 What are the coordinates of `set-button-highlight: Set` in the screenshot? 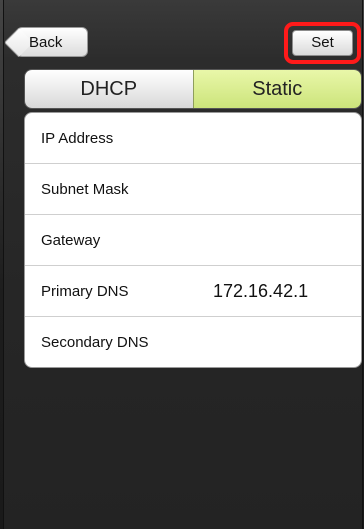 It's located at (322, 43).